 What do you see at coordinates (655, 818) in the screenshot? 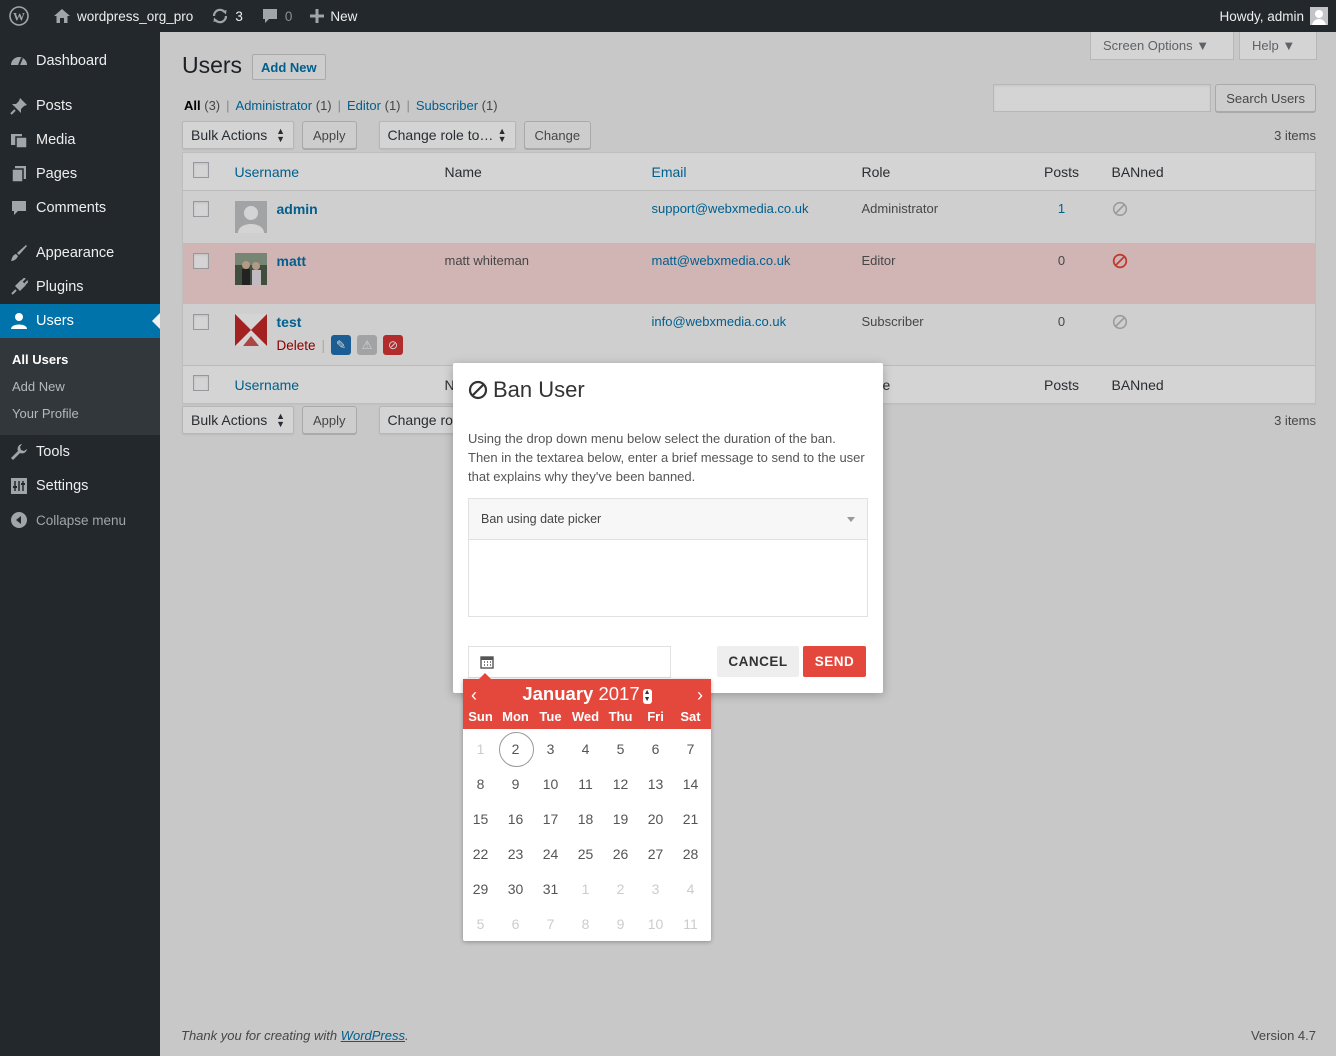
I see `calendar-day: 20` at bounding box center [655, 818].